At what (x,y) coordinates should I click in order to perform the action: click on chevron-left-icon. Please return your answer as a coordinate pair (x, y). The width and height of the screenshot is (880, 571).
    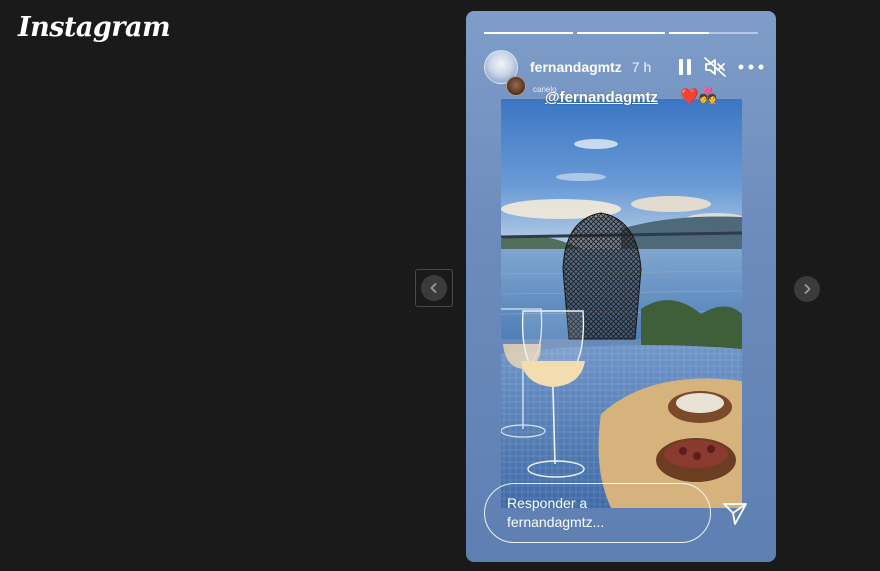
    Looking at the image, I should click on (434, 288).